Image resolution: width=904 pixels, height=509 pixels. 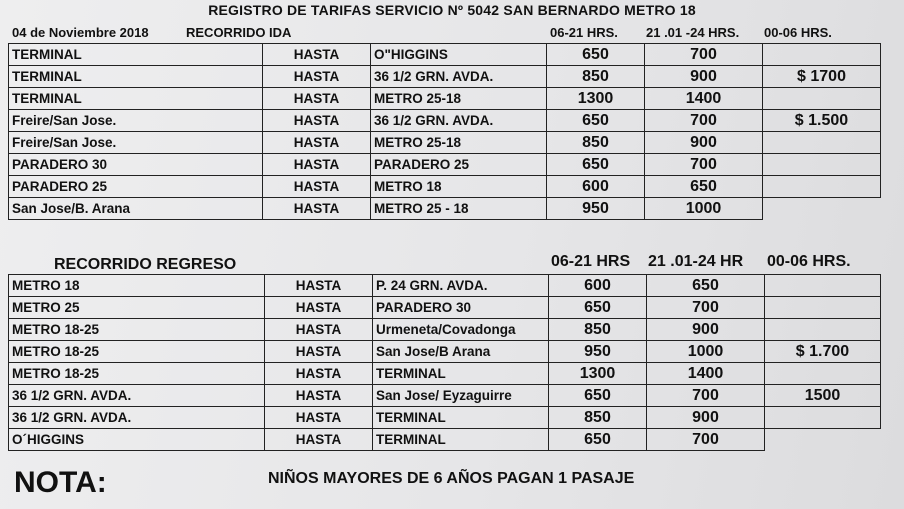 What do you see at coordinates (822, 351) in the screenshot?
I see `fare-night-cell: $ 1.700` at bounding box center [822, 351].